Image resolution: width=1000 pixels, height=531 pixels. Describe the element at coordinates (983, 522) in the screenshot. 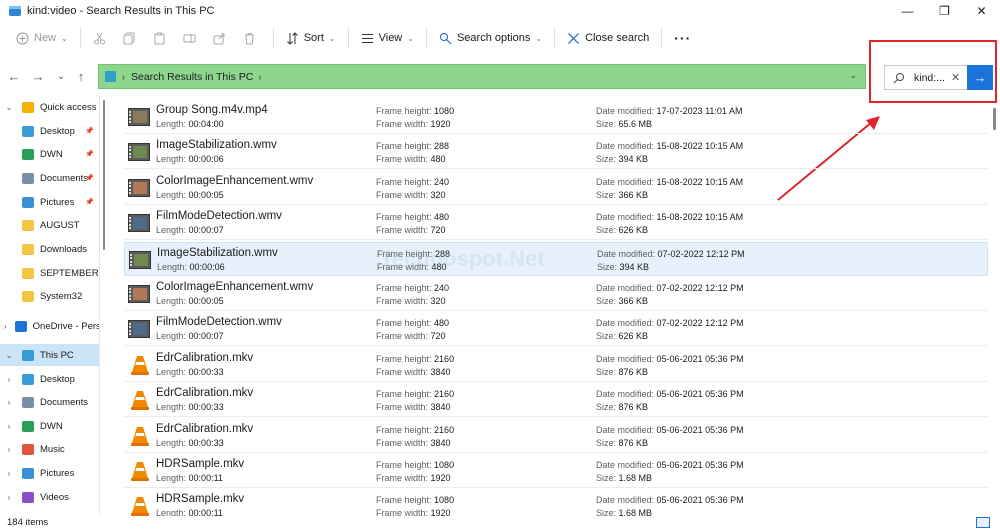

I see `details-view-icon` at that location.